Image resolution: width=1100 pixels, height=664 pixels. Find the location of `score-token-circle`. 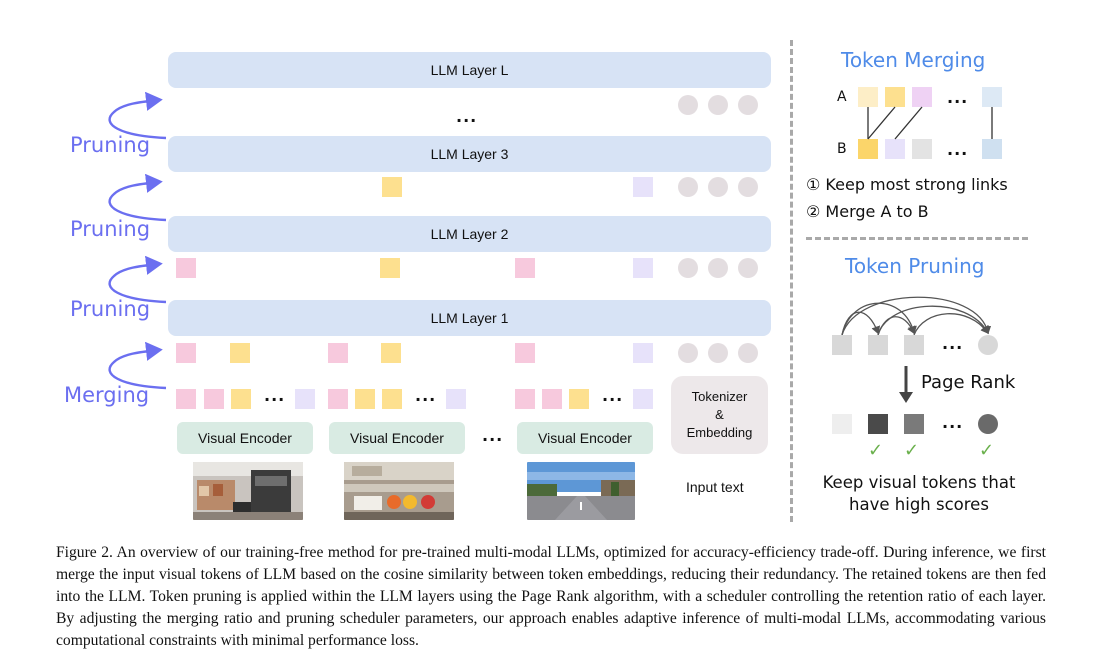

score-token-circle is located at coordinates (988, 424).